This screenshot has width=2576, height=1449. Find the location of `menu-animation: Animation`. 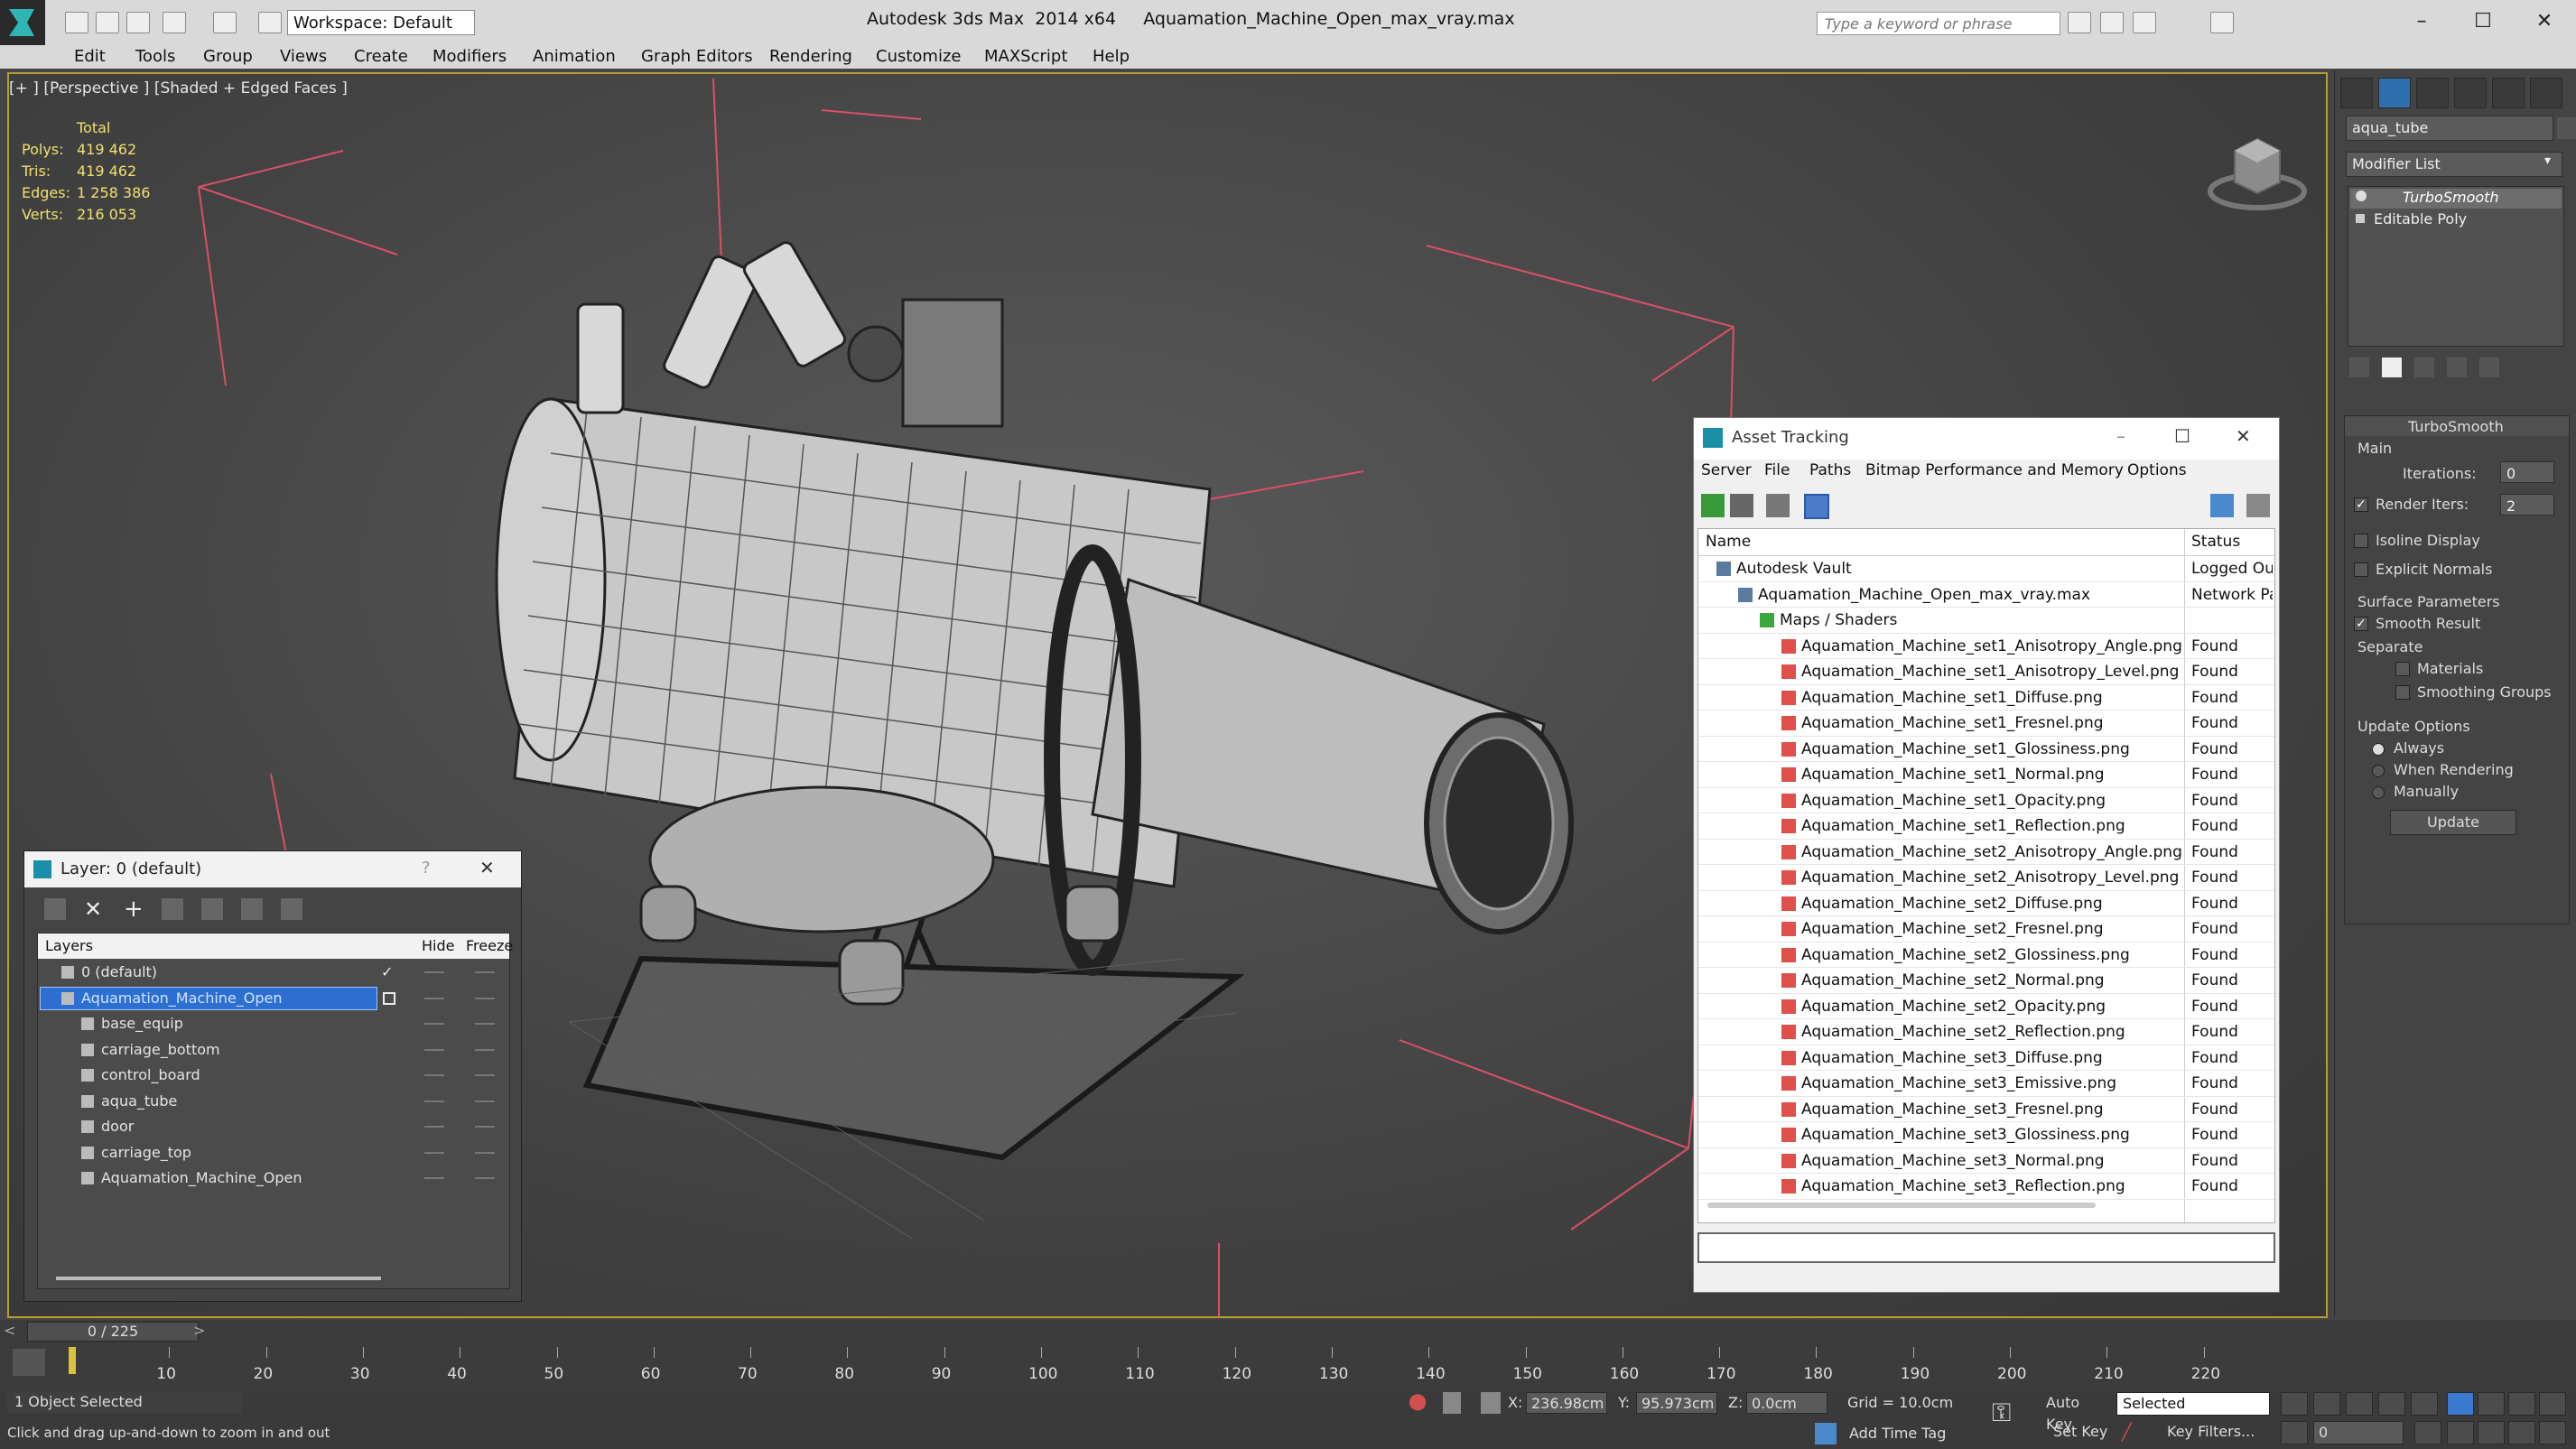

menu-animation: Animation is located at coordinates (574, 56).